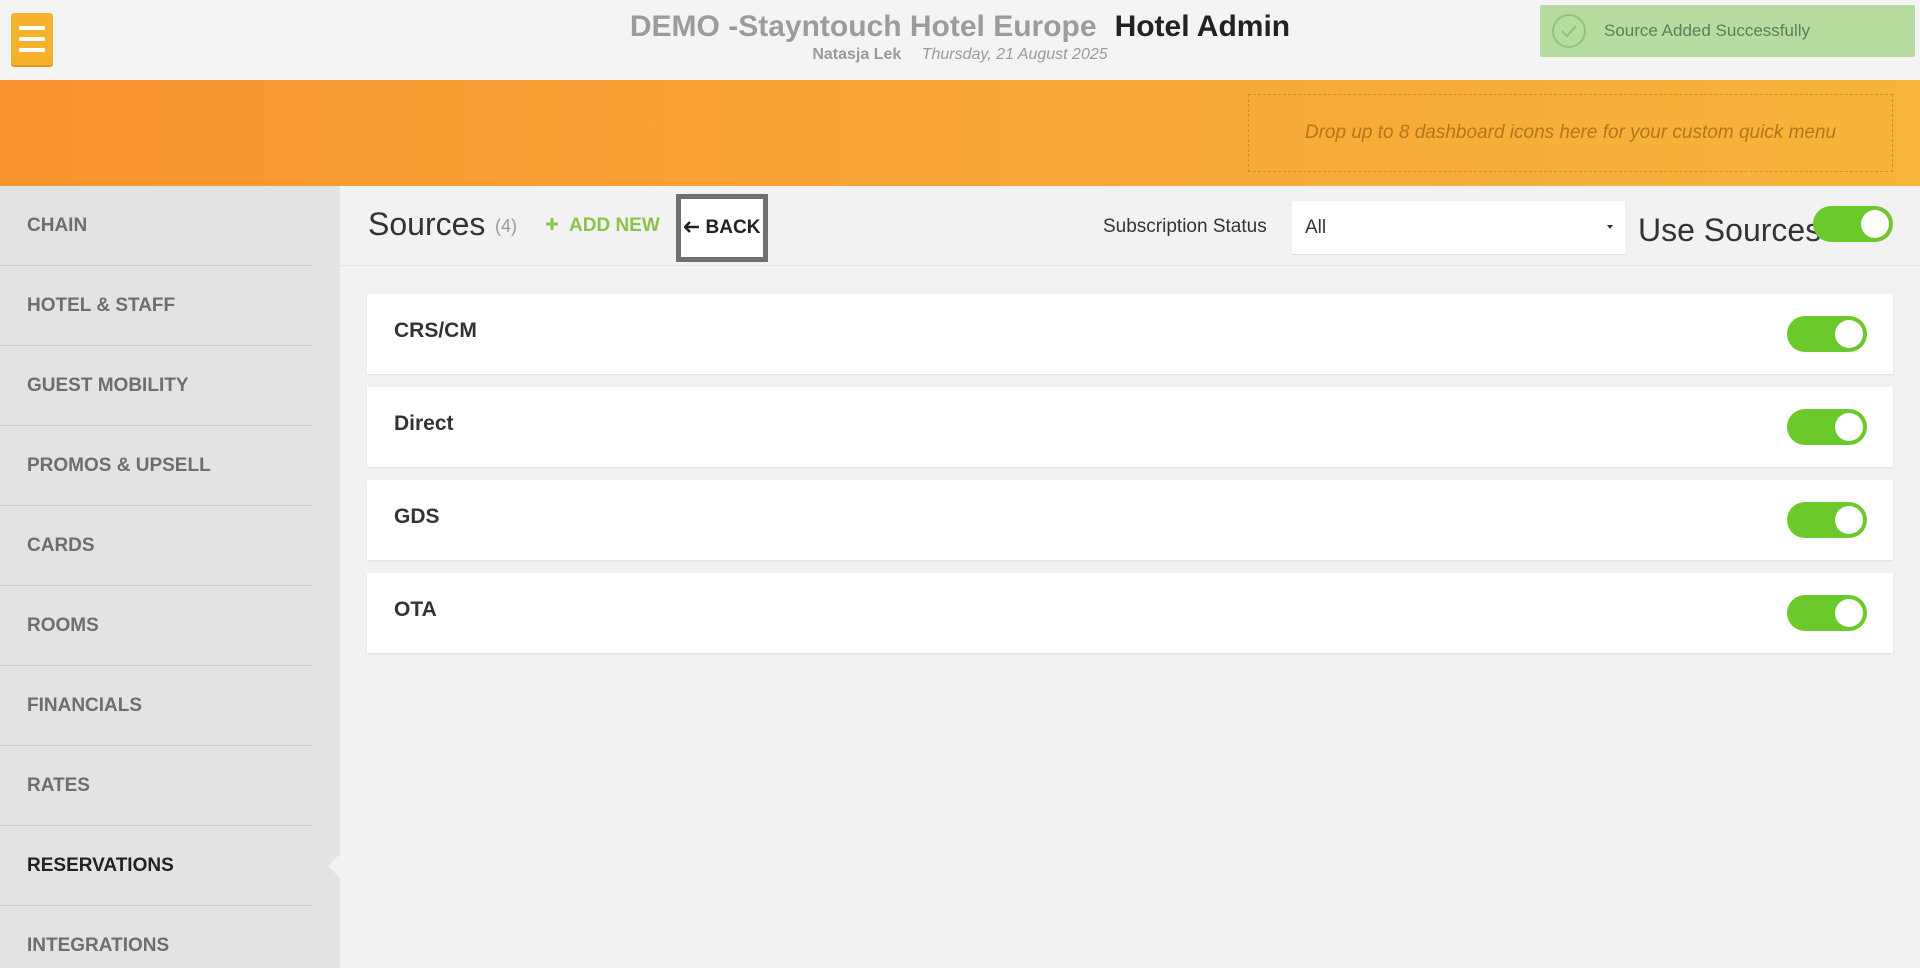 The height and width of the screenshot is (968, 1920). What do you see at coordinates (156, 626) in the screenshot?
I see `sidebar-item-rooms: ROOMS` at bounding box center [156, 626].